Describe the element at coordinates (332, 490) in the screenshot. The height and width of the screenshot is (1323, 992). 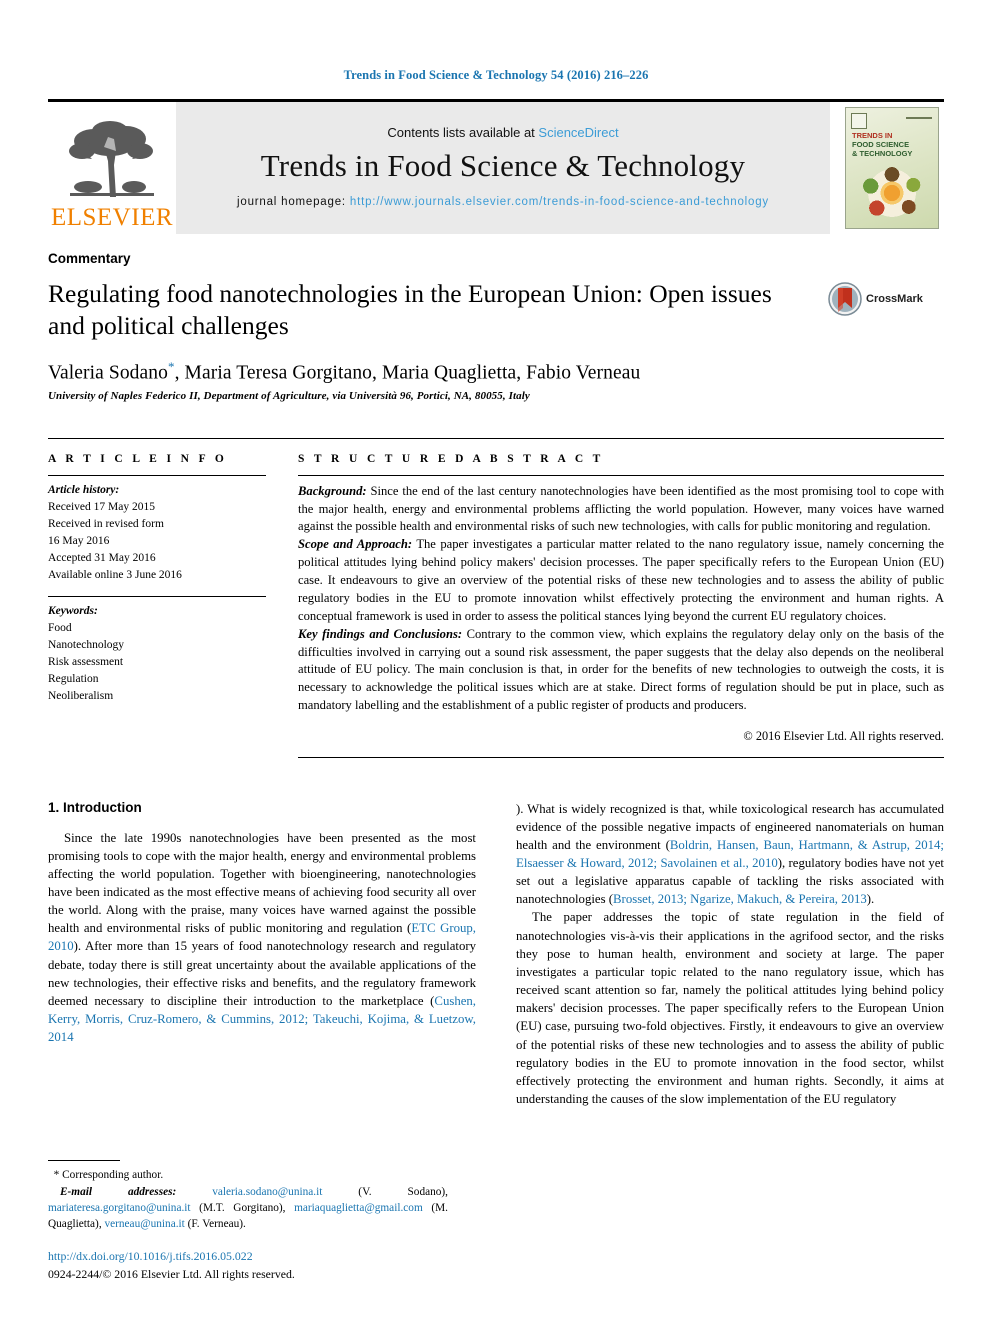
I see `abstract-lead: Background:` at that location.